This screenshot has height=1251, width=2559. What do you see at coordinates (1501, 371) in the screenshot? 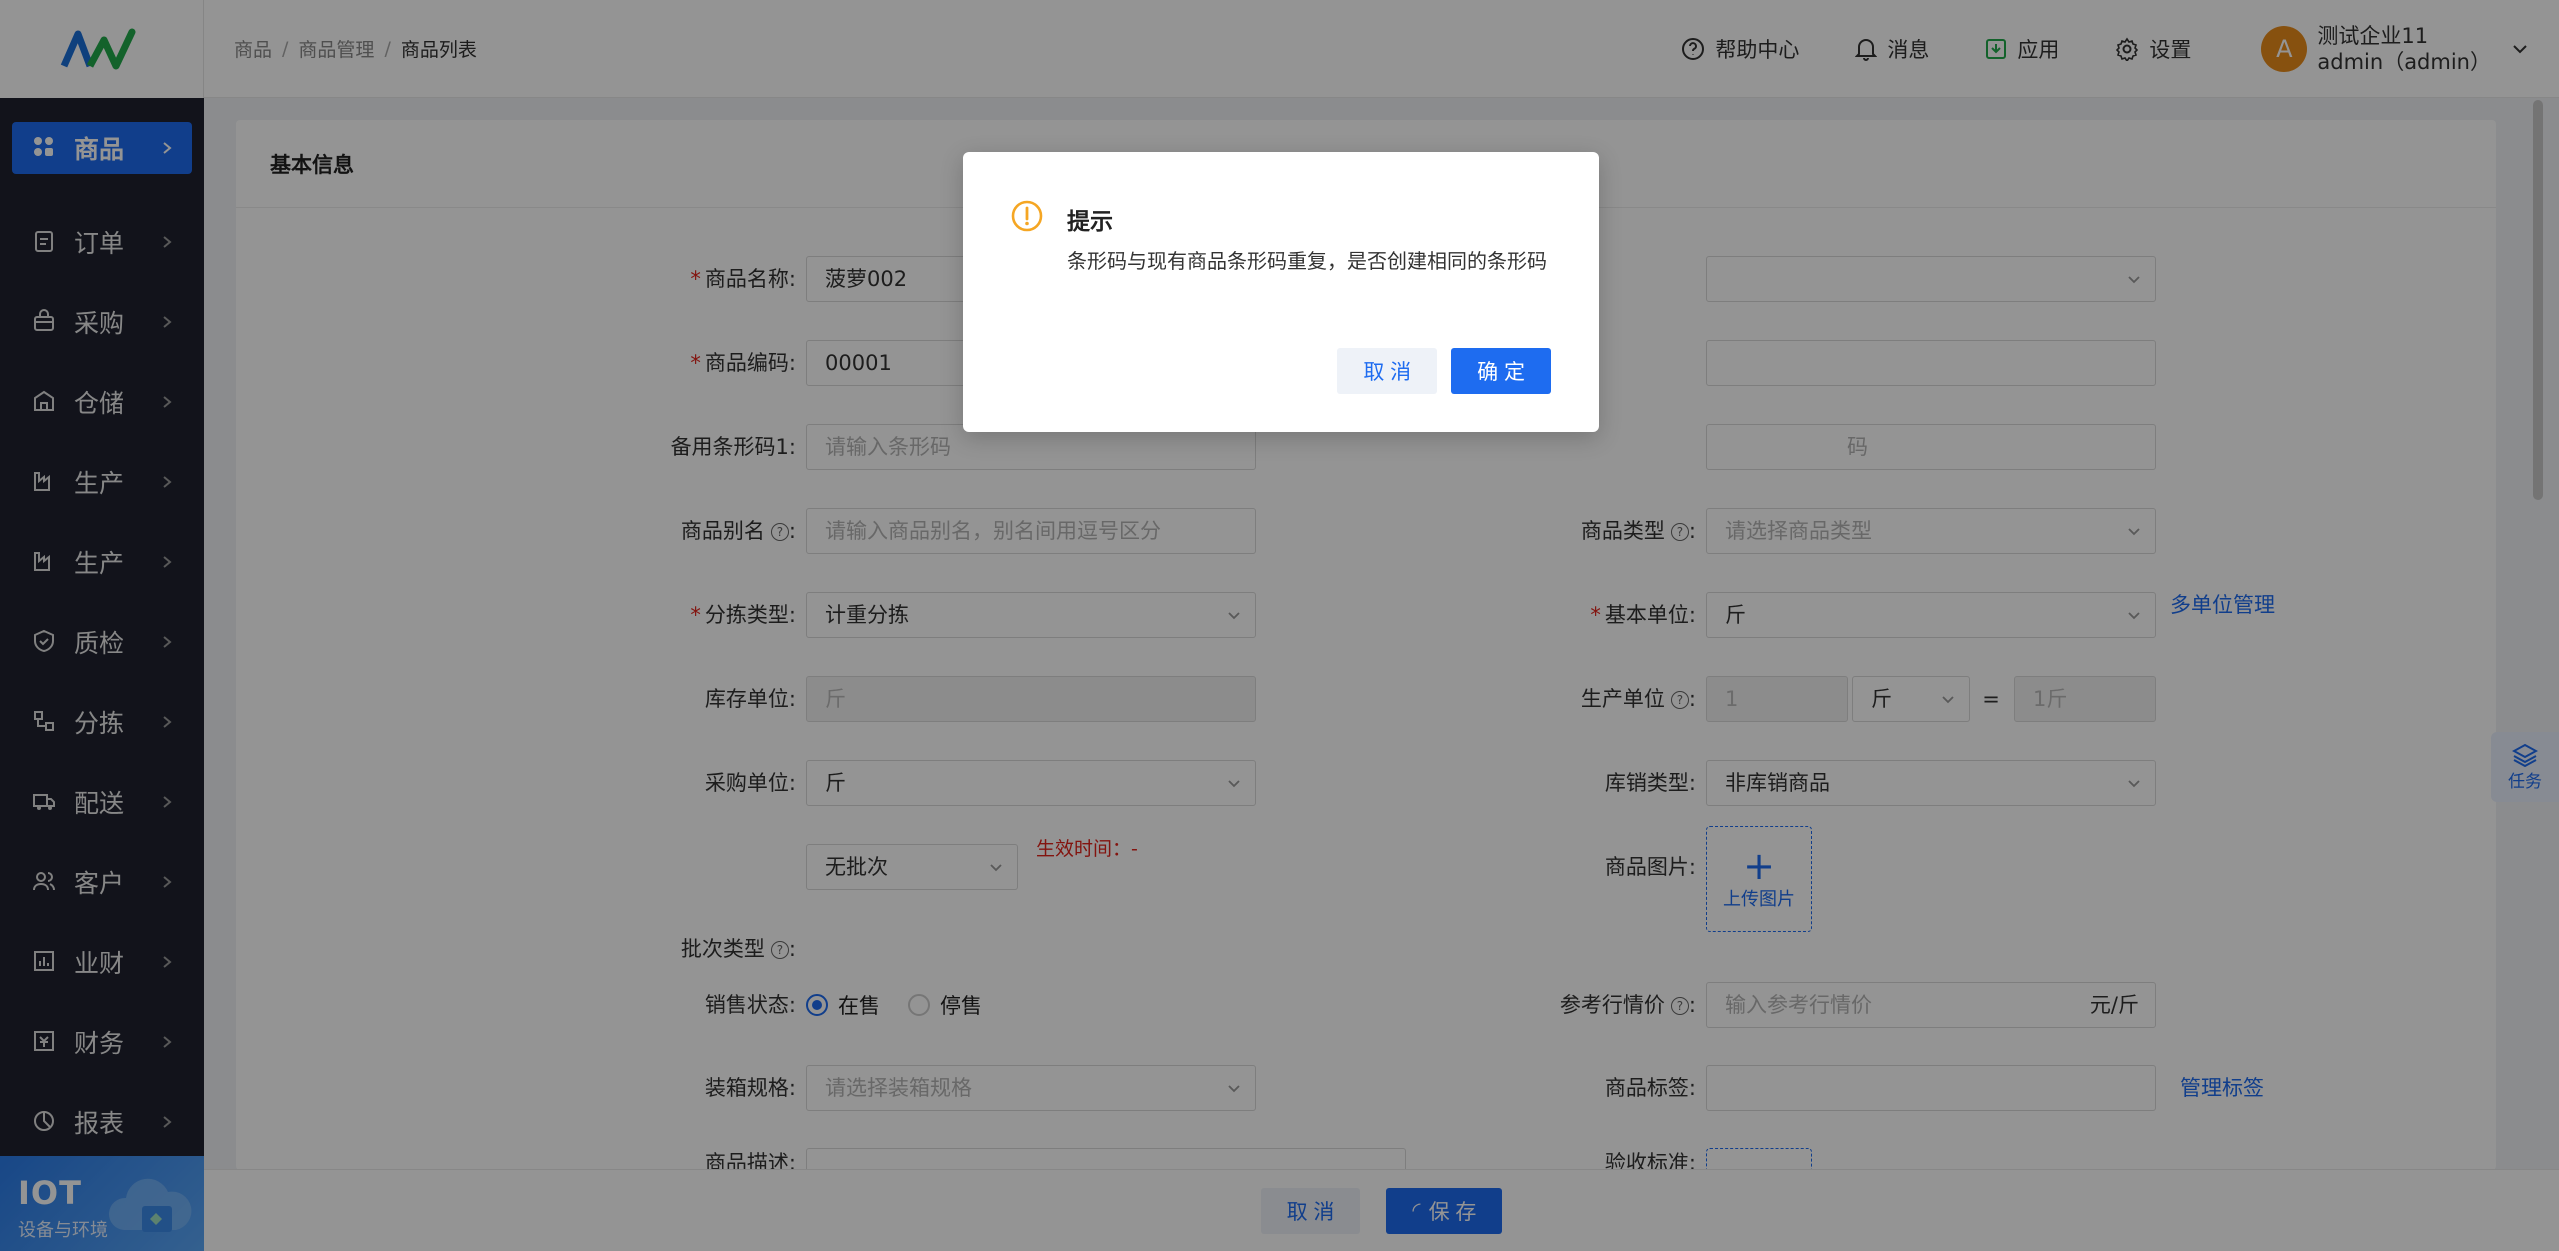
I see `dialog-confirm-button: 确 定` at bounding box center [1501, 371].